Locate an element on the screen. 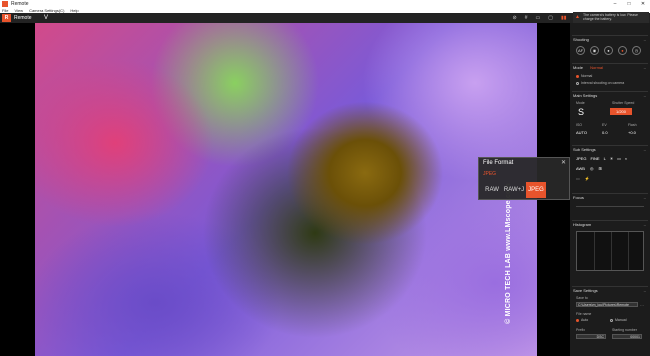 This screenshot has height=356, width=650. app-logo: R is located at coordinates (6, 18).